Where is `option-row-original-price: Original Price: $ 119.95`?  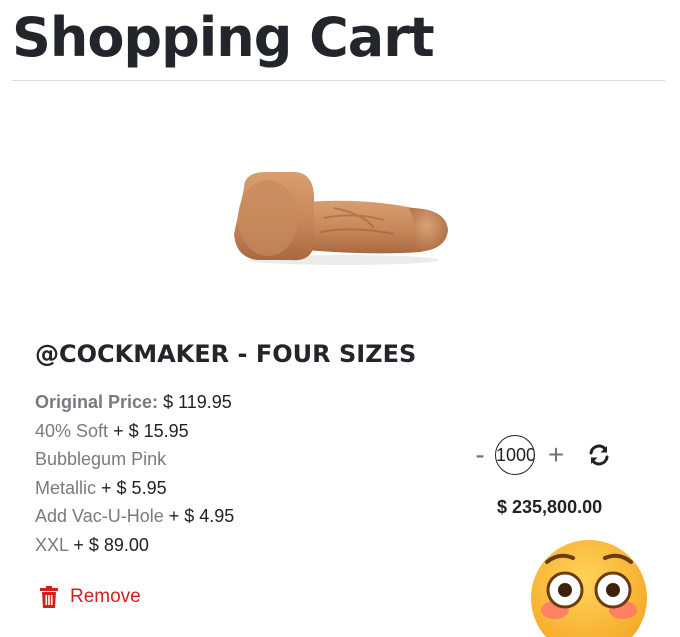
option-row-original-price: Original Price: $ 119.95 is located at coordinates (134, 402).